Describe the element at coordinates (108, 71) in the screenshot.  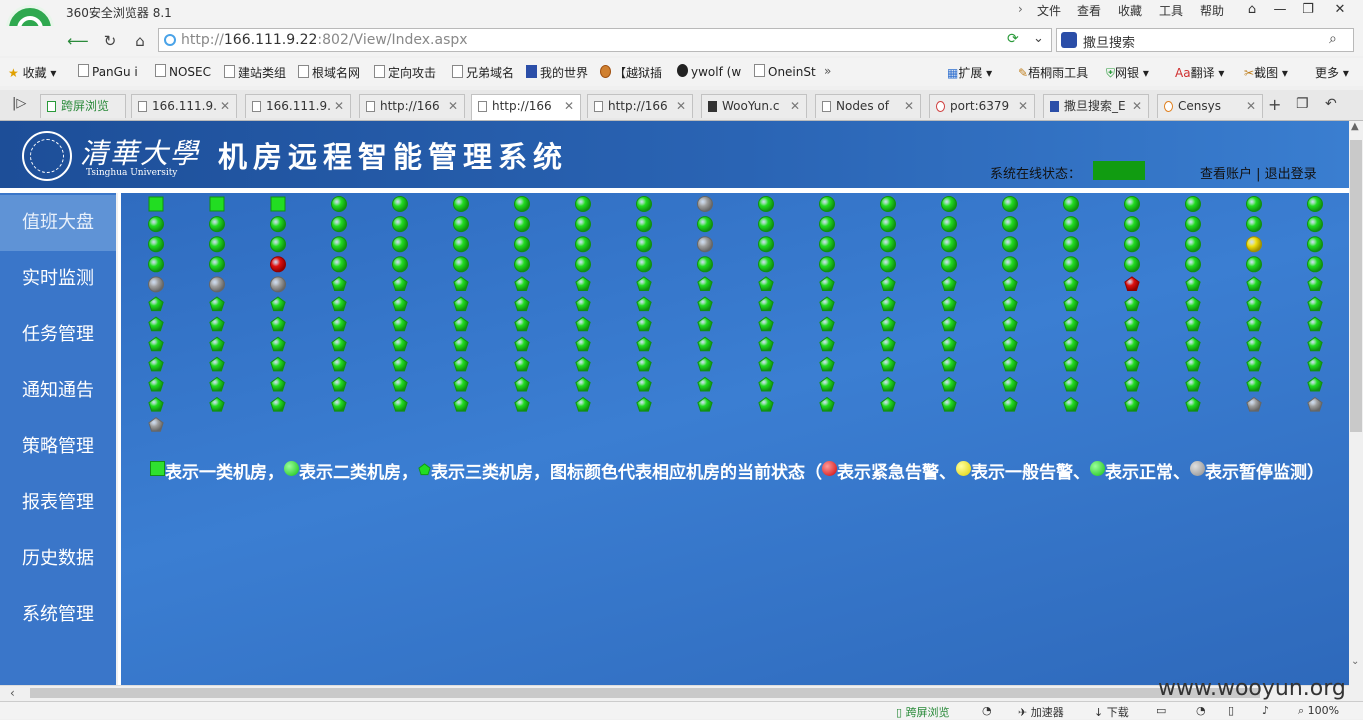
I see `bookmark-item: PanGu i` at that location.